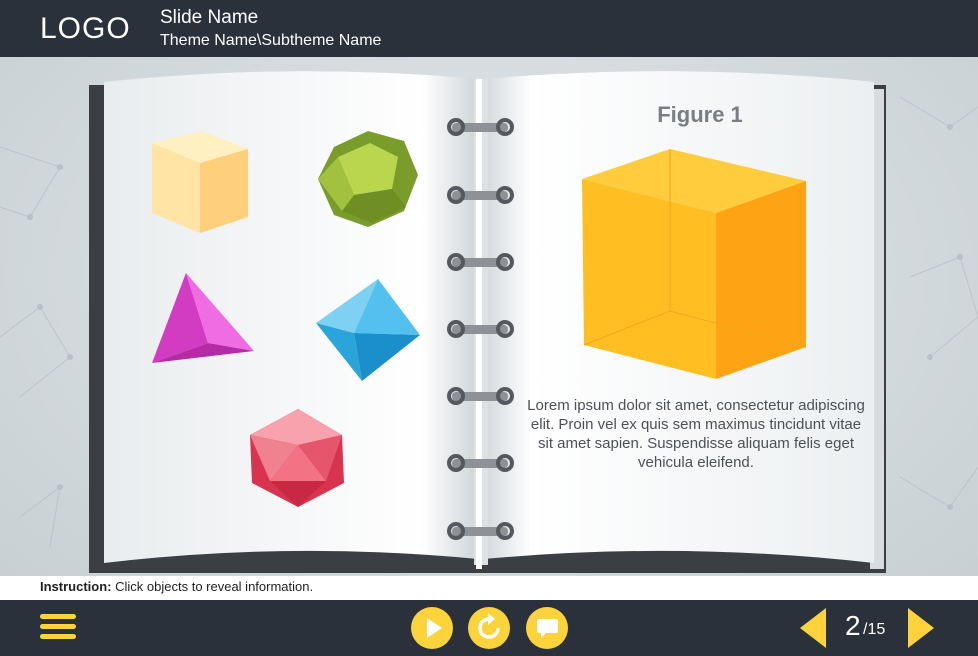 Image resolution: width=978 pixels, height=656 pixels. I want to click on play-icon, so click(434, 628).